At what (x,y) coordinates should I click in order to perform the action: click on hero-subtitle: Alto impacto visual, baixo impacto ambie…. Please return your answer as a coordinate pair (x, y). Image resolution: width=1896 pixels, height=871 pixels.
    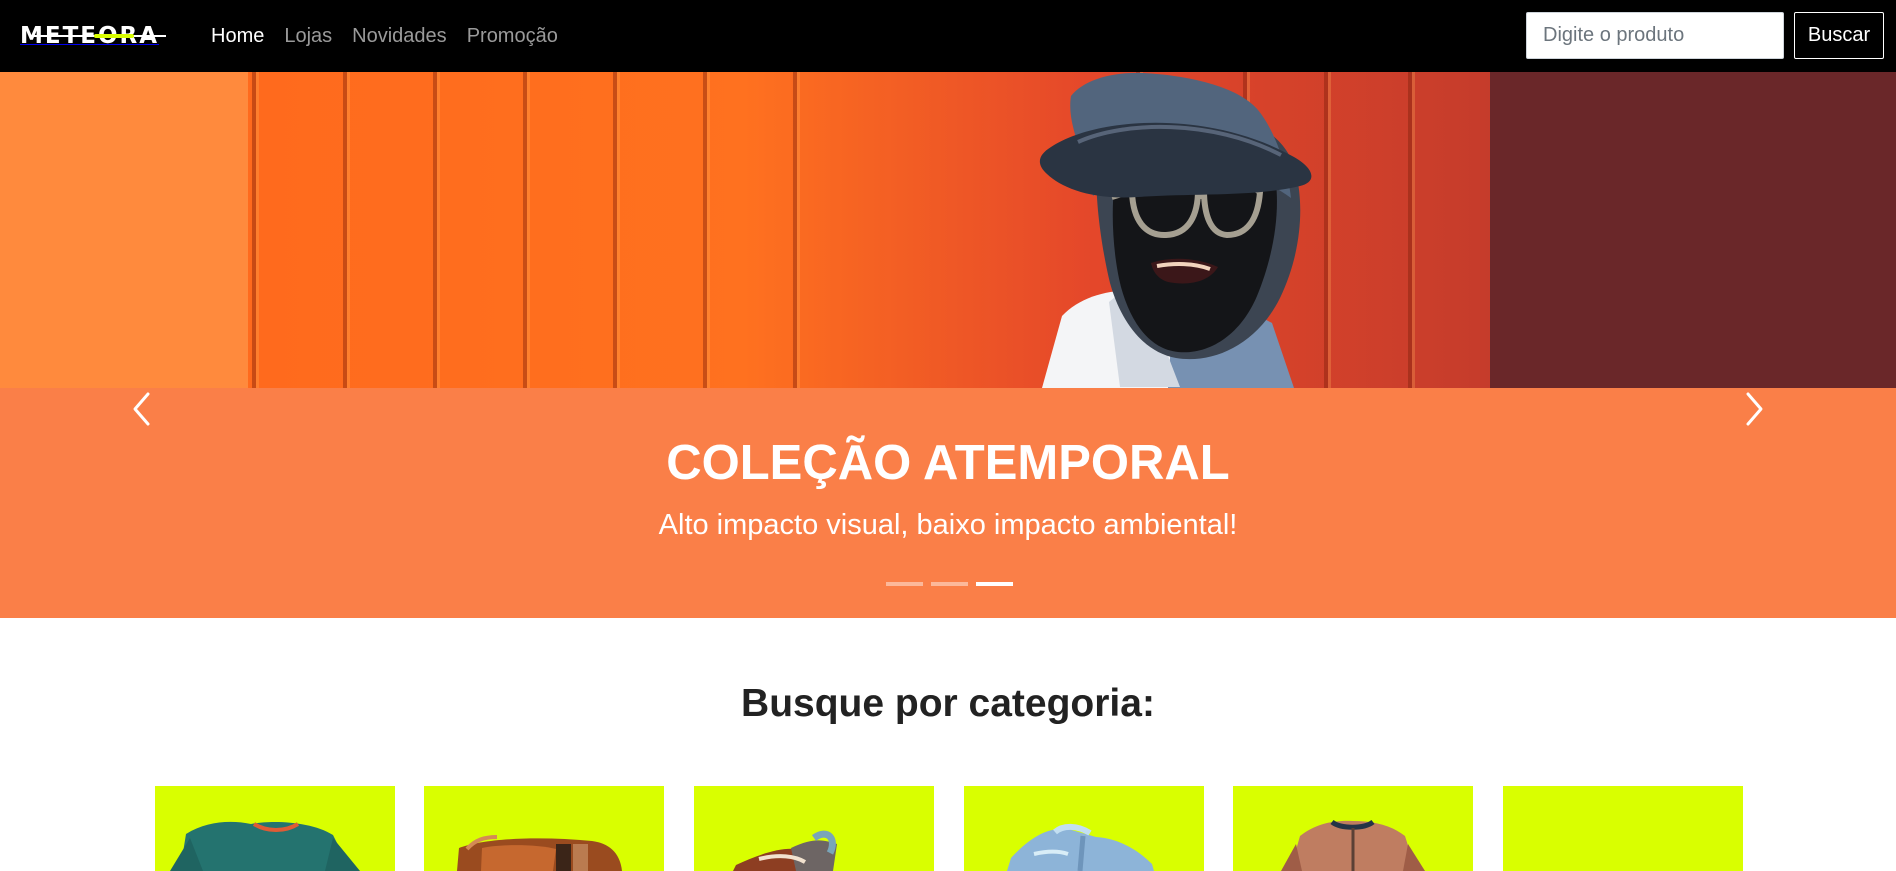
    Looking at the image, I should click on (948, 525).